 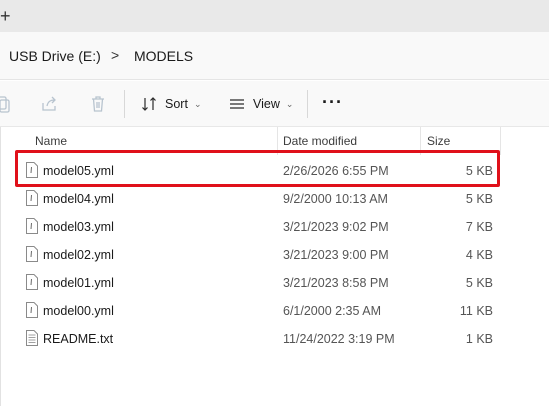 What do you see at coordinates (336, 283) in the screenshot?
I see `file-date-modified: 3/21/2023 8:58 PM` at bounding box center [336, 283].